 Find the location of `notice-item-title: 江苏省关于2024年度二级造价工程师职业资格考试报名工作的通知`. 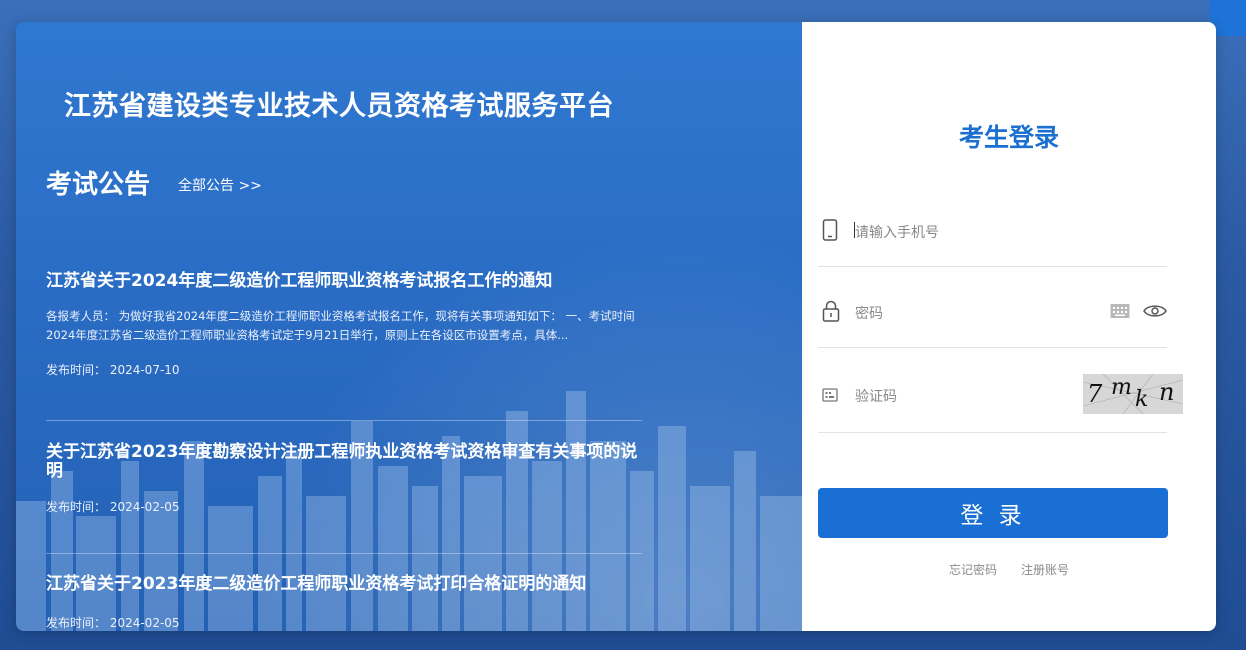

notice-item-title: 江苏省关于2024年度二级造价工程师职业资格考试报名工作的通知 is located at coordinates (344, 281).